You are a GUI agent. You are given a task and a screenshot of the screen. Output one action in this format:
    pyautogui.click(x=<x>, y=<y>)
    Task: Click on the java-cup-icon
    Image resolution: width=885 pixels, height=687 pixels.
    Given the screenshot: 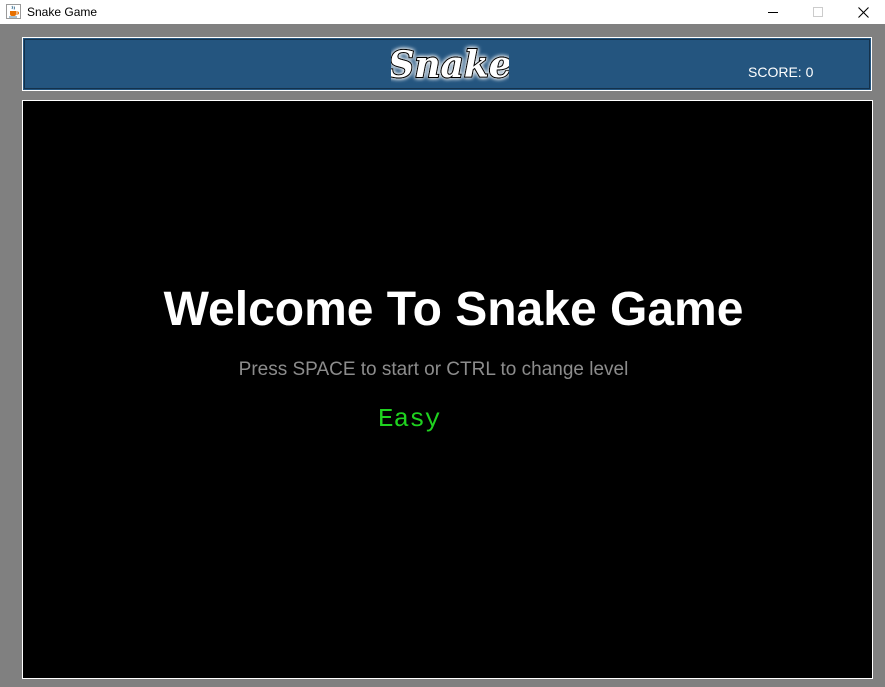 What is the action you would take?
    pyautogui.click(x=13, y=11)
    